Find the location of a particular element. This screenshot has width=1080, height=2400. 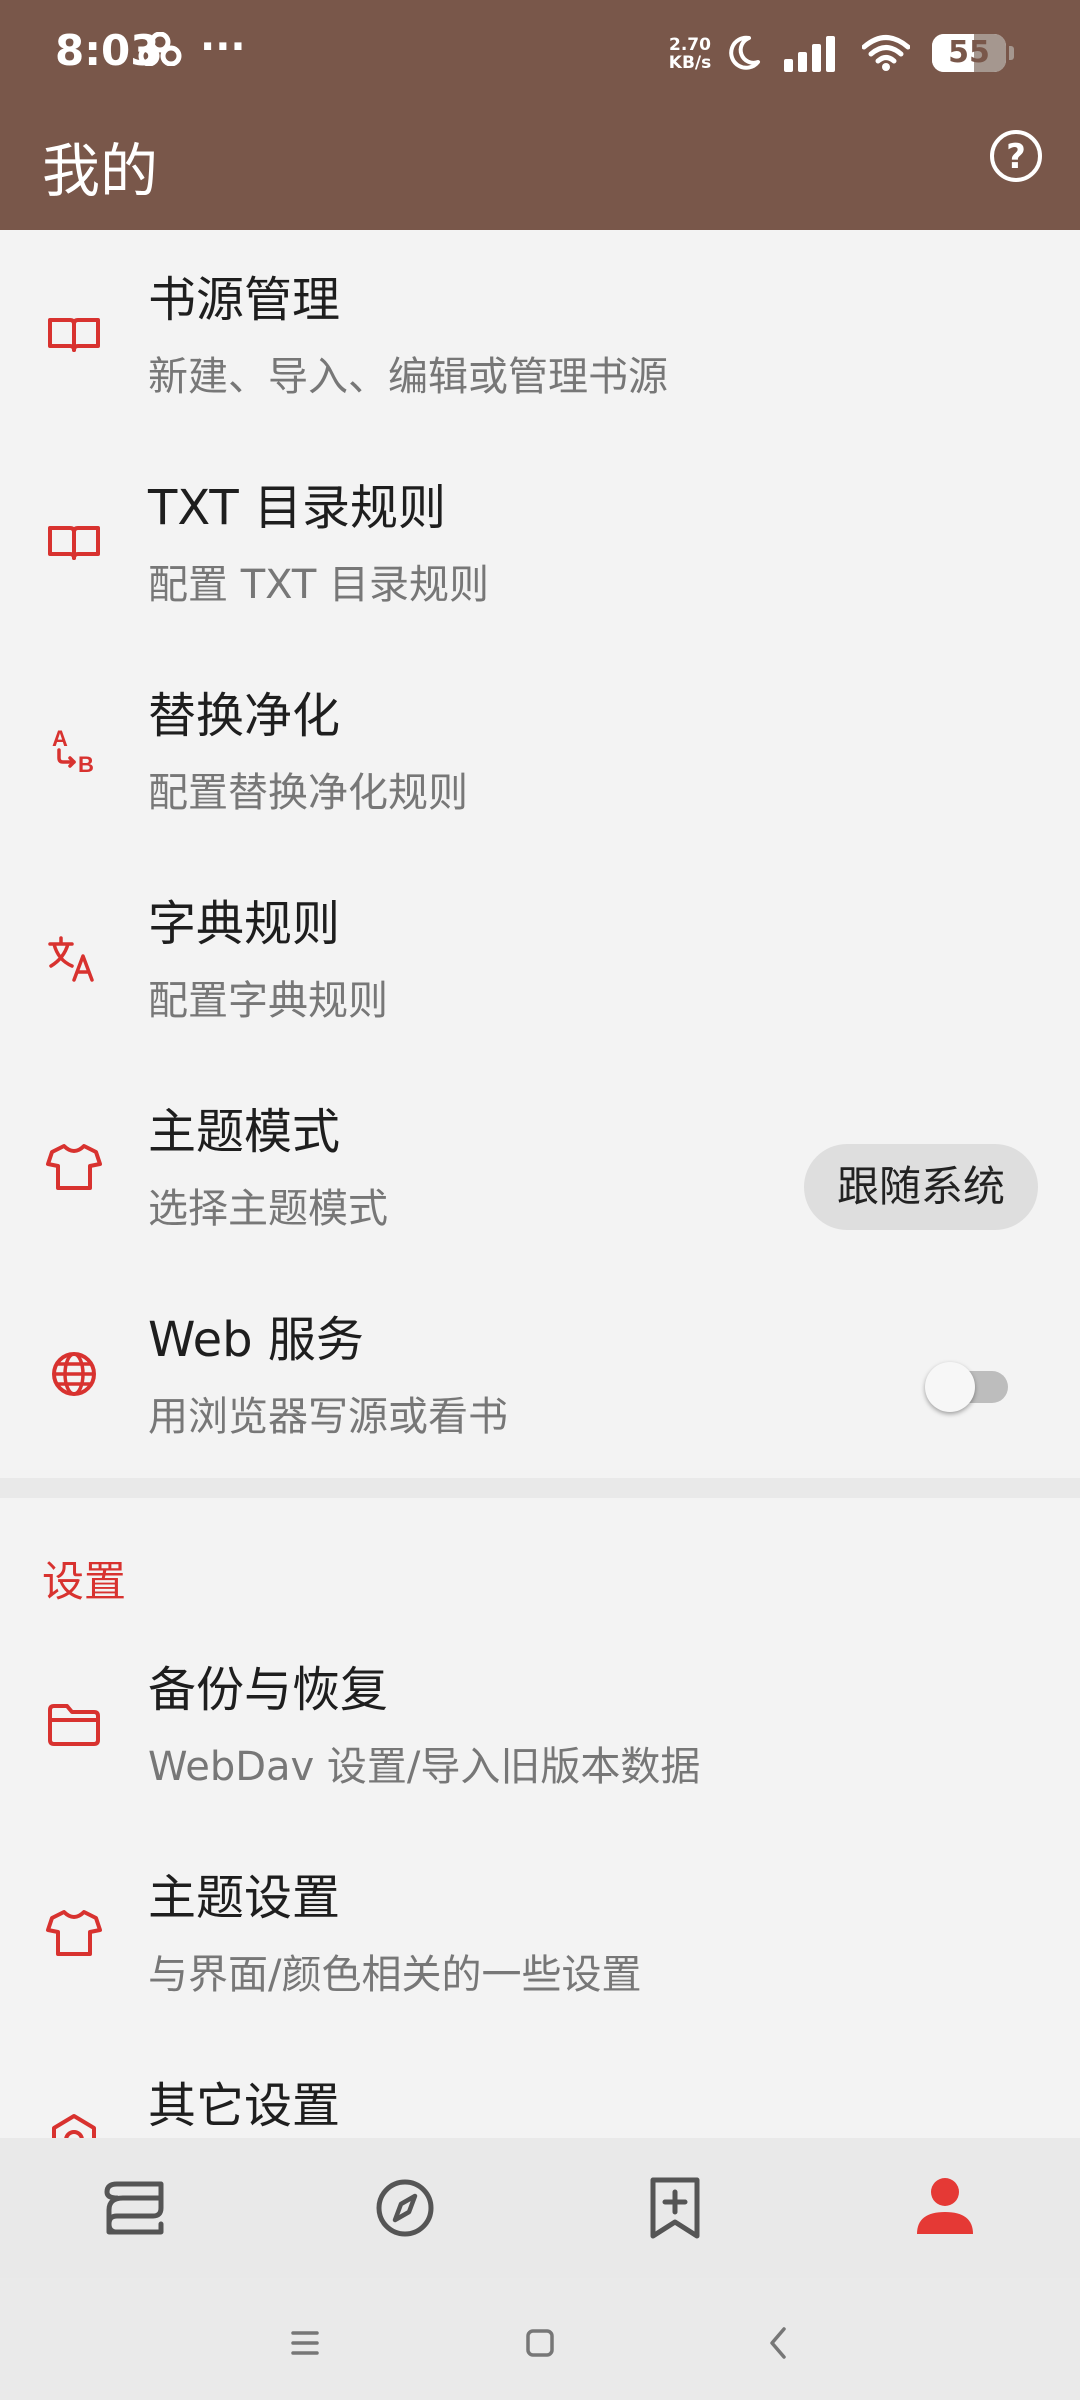

network-speed-unit: KB/s is located at coordinates (690, 63).